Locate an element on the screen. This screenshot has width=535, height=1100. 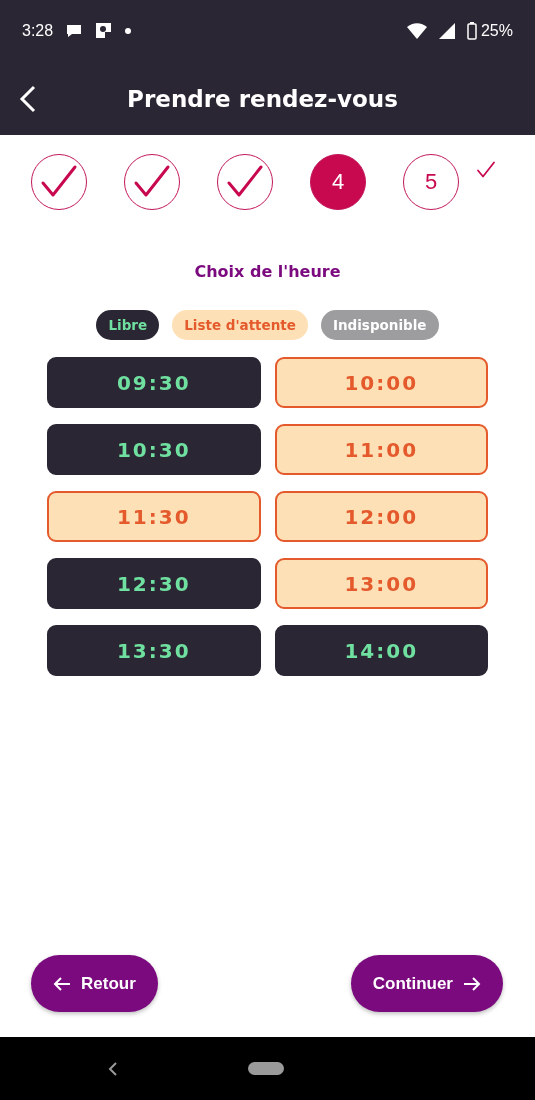
continue-button: Continuer is located at coordinates (426, 983).